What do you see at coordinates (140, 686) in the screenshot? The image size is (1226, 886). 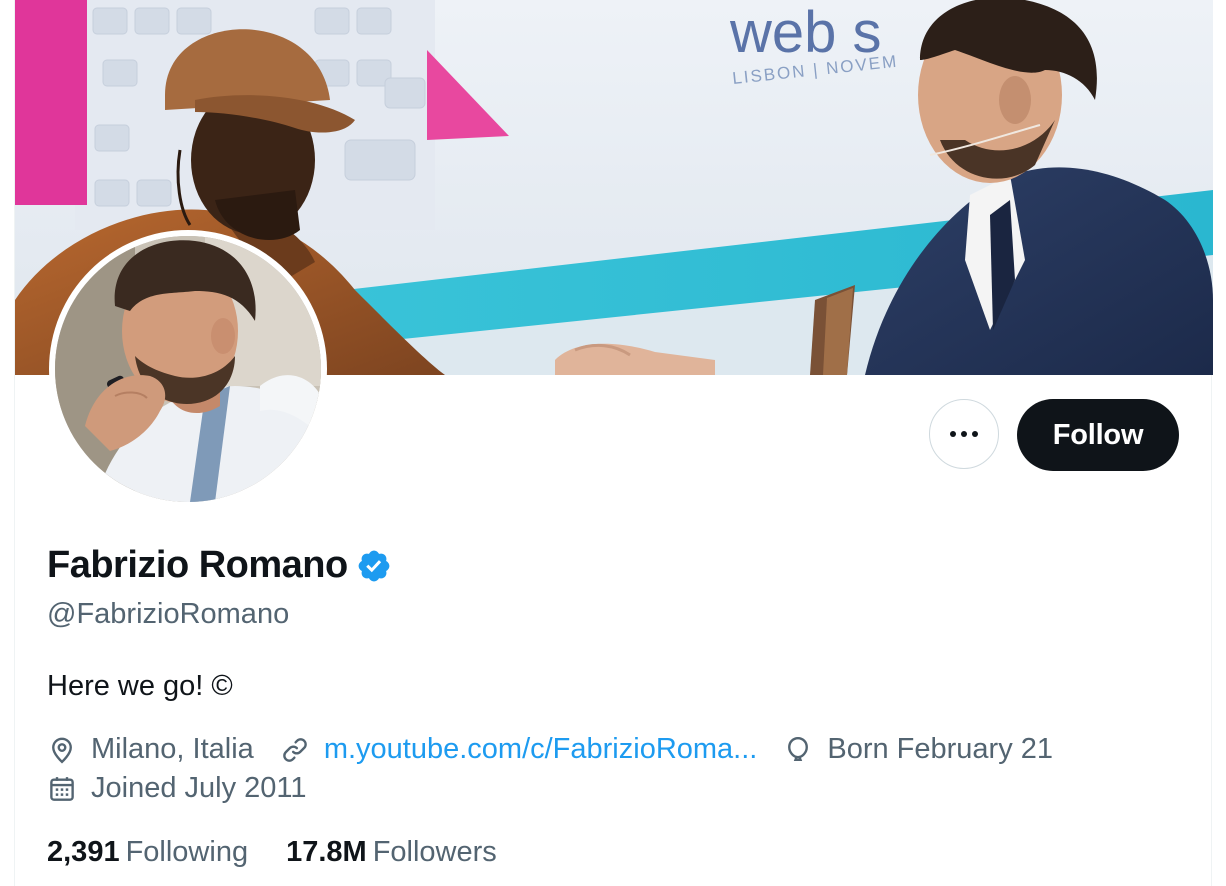 I see `profile-bio: Here we go! ©` at bounding box center [140, 686].